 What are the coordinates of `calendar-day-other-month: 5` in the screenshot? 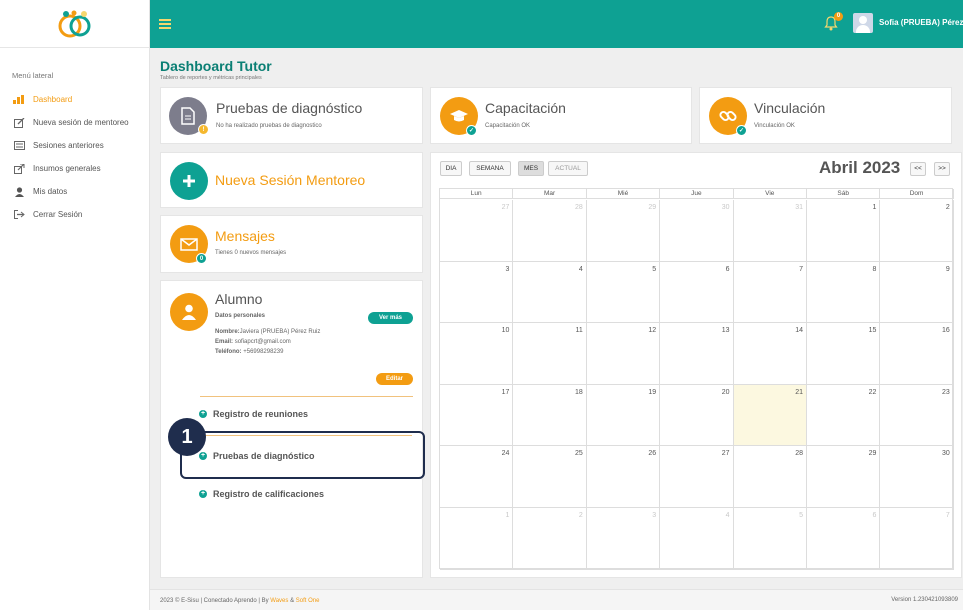 It's located at (770, 539).